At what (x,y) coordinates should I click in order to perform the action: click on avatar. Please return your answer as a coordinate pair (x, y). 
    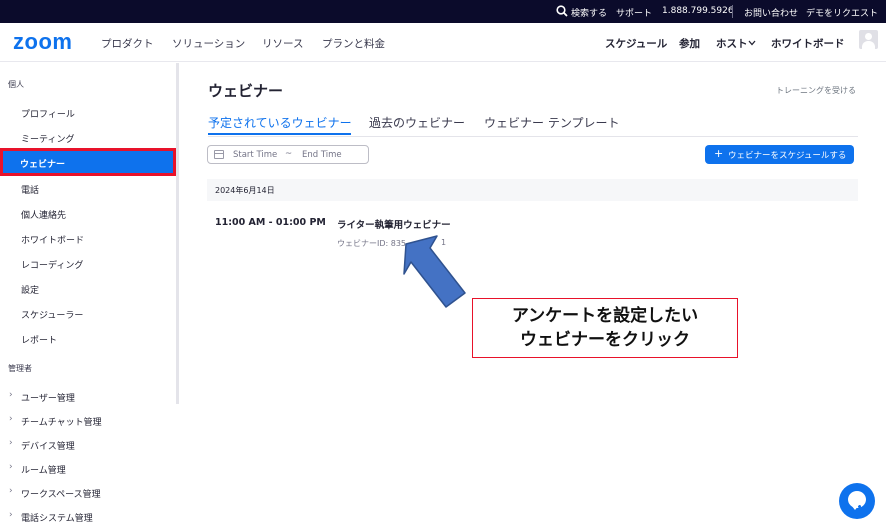
    Looking at the image, I should click on (868, 39).